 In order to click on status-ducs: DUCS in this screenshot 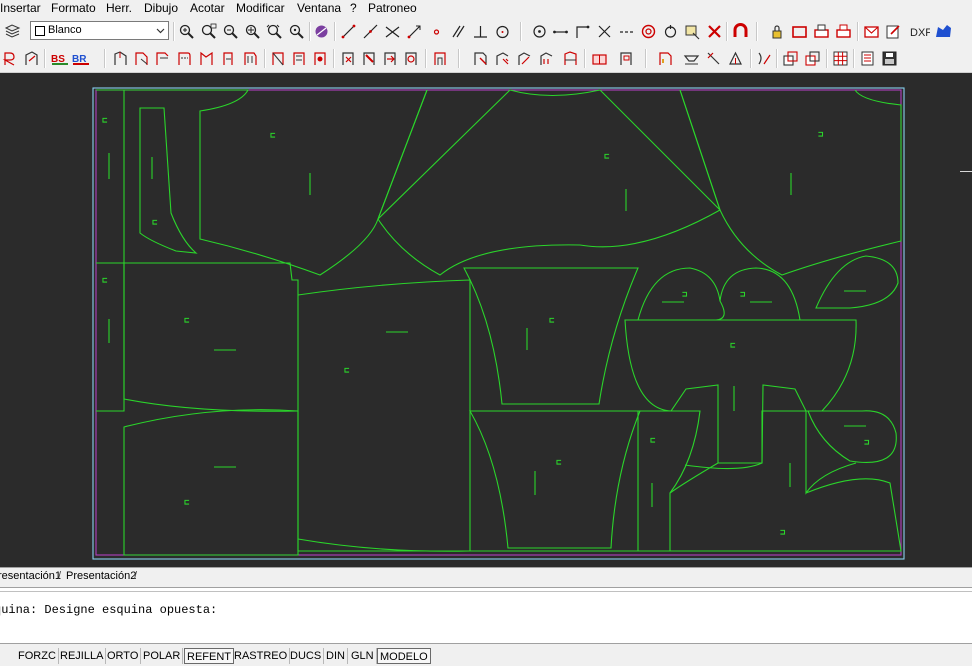, I will do `click(306, 656)`.